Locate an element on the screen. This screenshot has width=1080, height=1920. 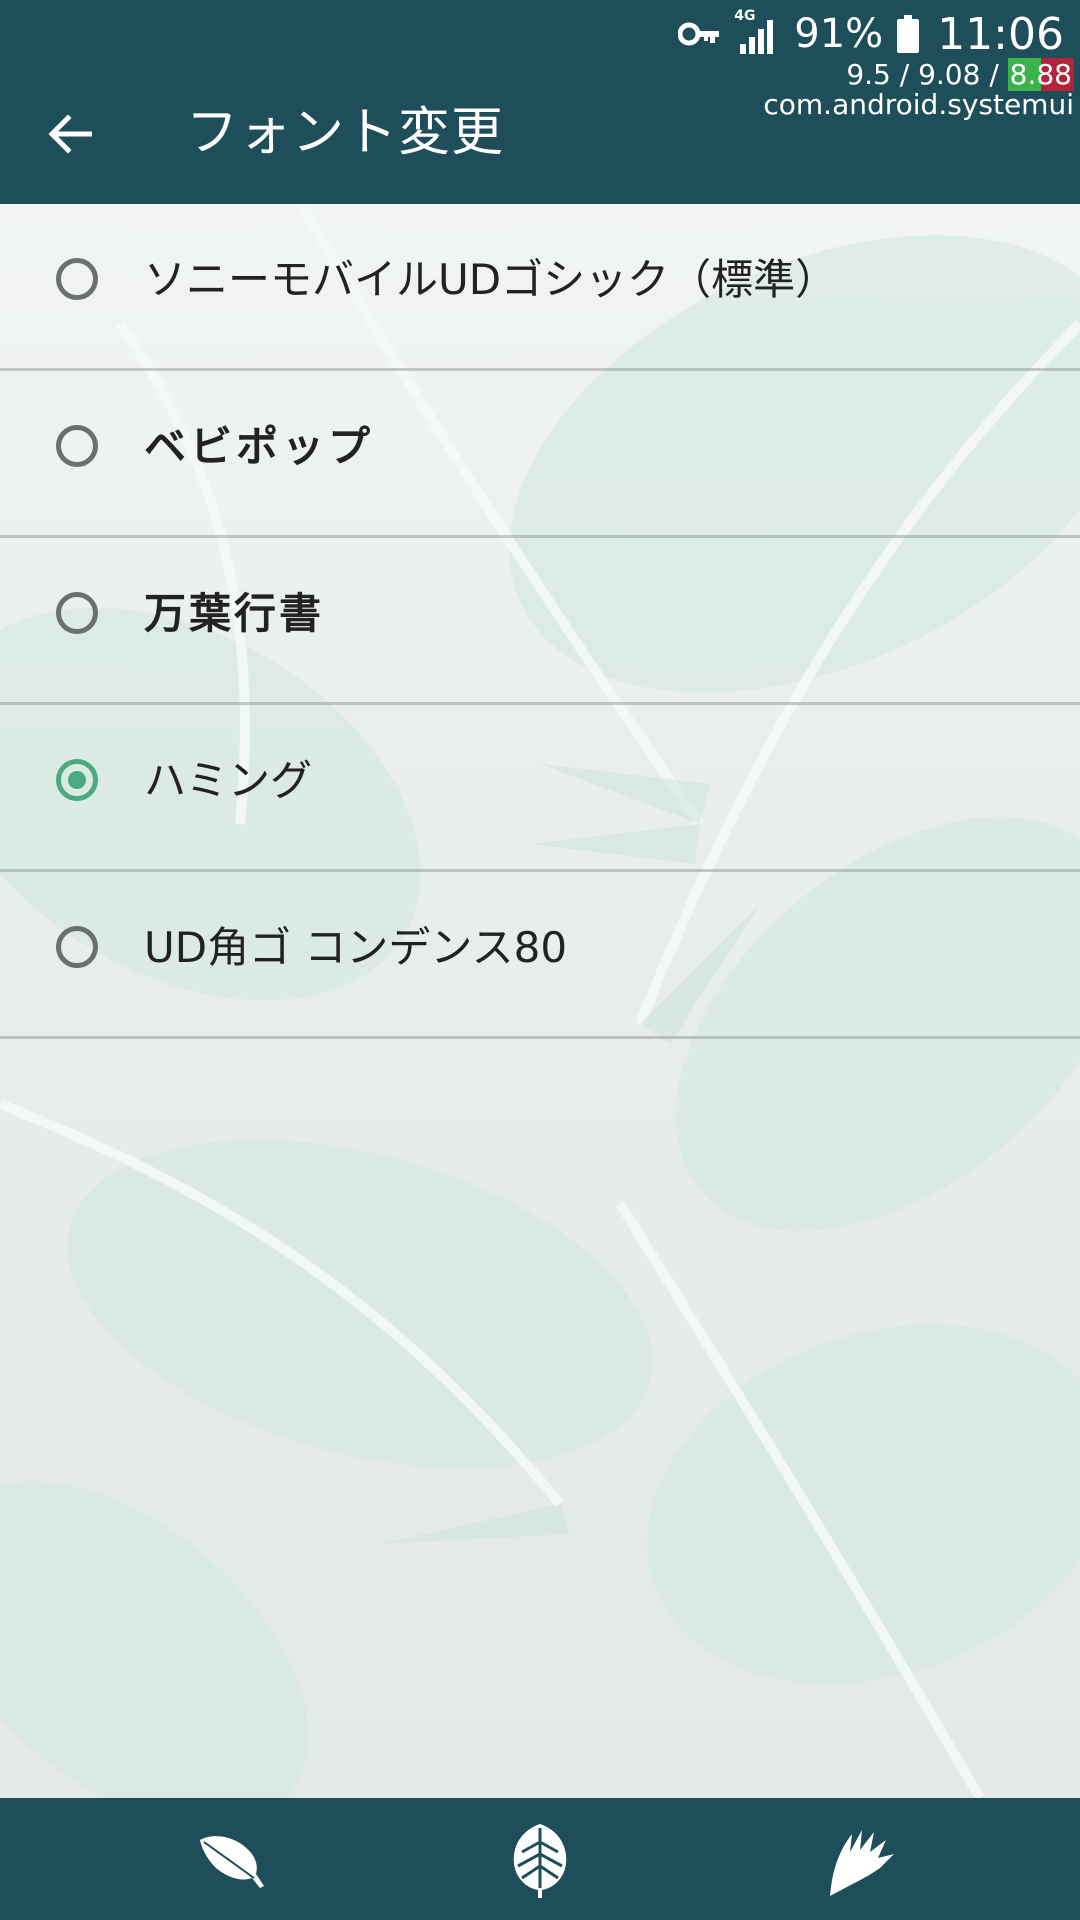
font-option-manyo-gyosho: 万葉行書 is located at coordinates (540, 621).